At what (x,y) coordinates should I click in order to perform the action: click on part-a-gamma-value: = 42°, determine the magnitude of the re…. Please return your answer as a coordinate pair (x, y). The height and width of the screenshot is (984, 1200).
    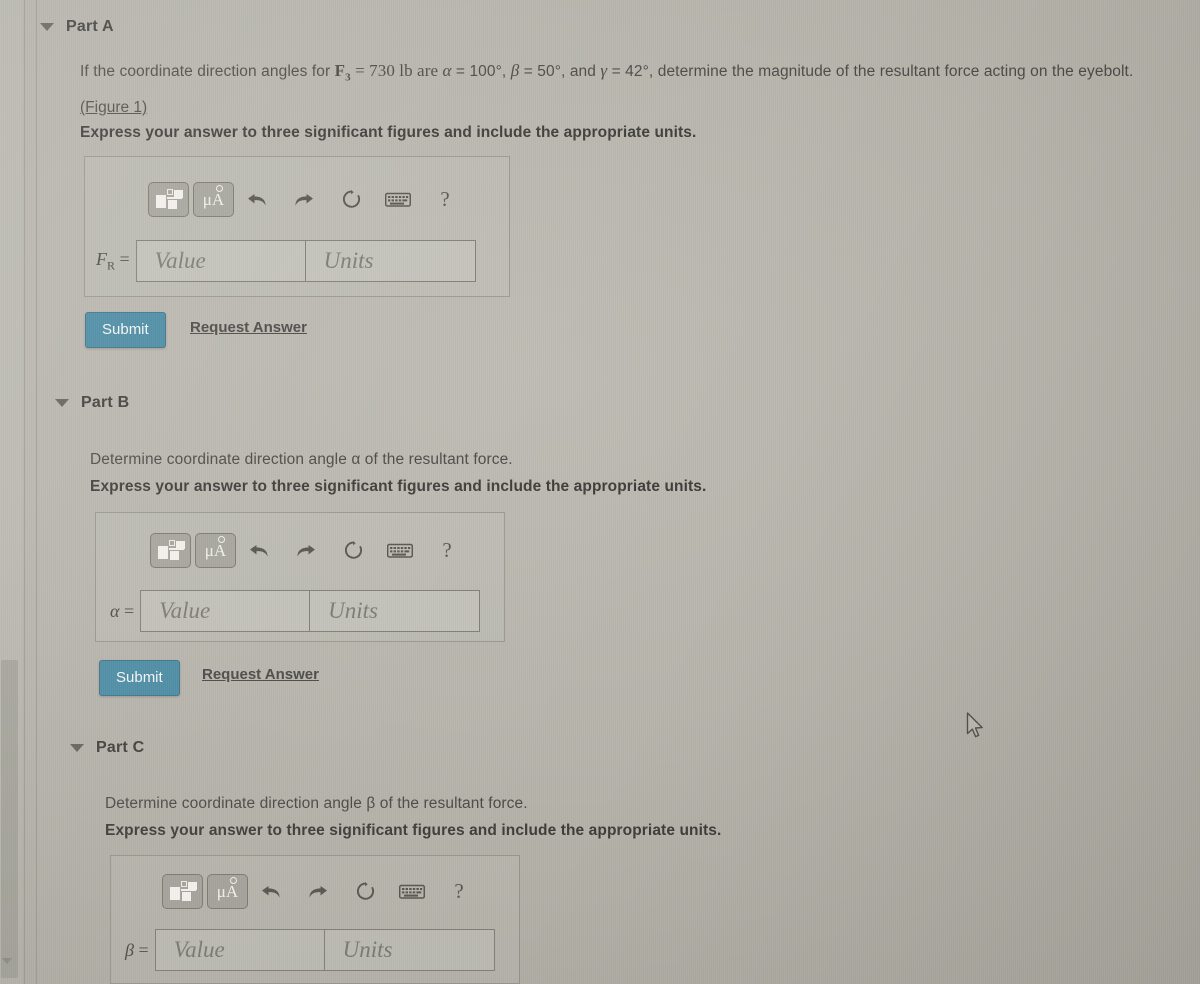
    Looking at the image, I should click on (870, 71).